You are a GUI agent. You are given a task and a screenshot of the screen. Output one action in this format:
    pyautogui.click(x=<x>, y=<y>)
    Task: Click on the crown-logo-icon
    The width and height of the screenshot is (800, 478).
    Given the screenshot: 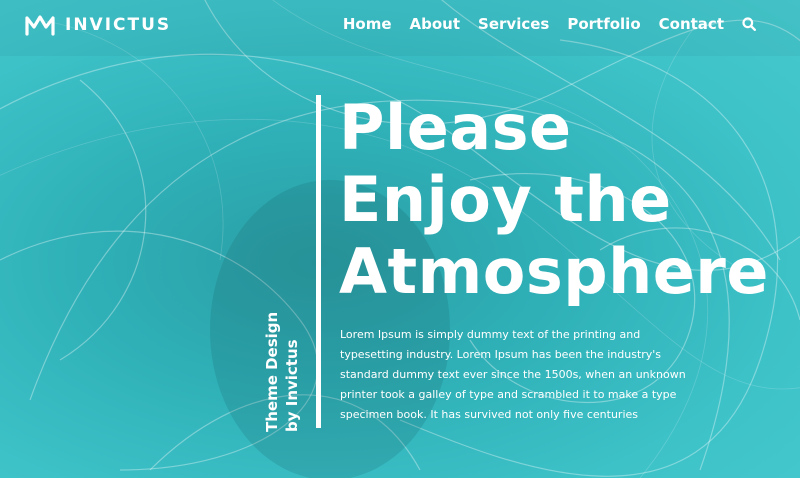 What is the action you would take?
    pyautogui.click(x=40, y=25)
    